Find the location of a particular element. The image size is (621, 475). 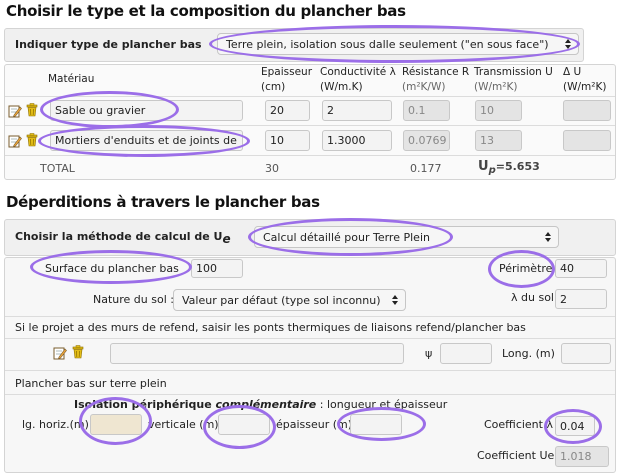

col-header-epaisseur-unit: (cm) is located at coordinates (273, 87).